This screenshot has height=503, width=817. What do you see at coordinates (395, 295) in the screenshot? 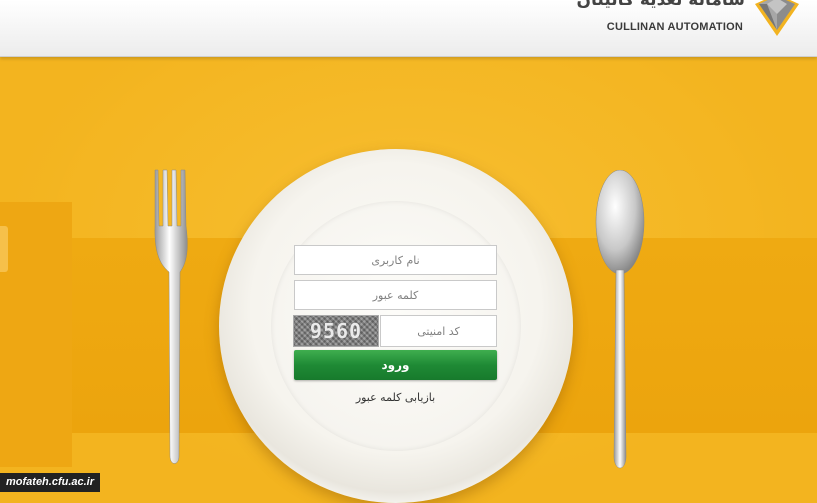
I see `password-input` at bounding box center [395, 295].